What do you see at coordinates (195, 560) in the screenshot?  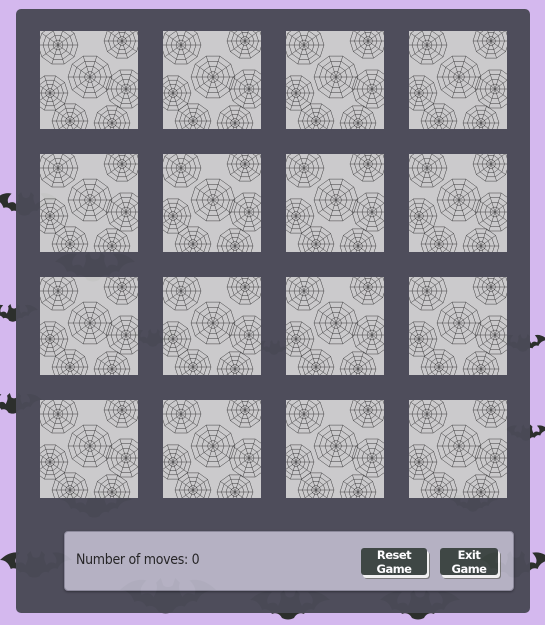 I see `moves-value: 0` at bounding box center [195, 560].